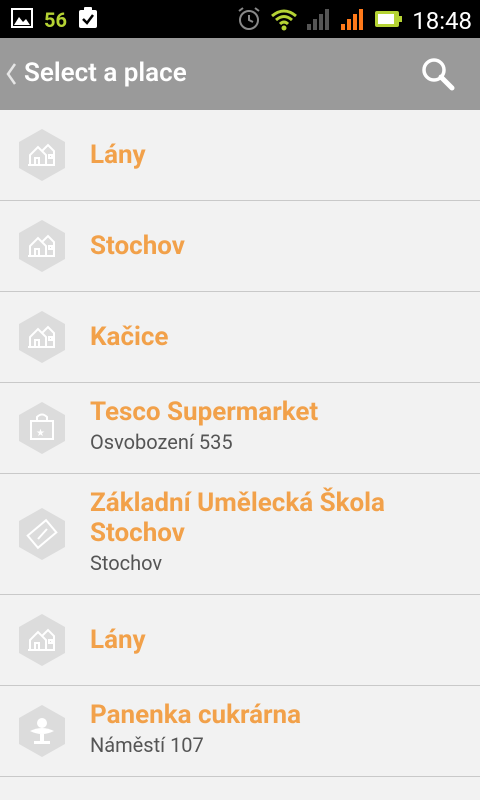 Image resolution: width=480 pixels, height=800 pixels. What do you see at coordinates (319, 21) in the screenshot?
I see `signal-icon` at bounding box center [319, 21].